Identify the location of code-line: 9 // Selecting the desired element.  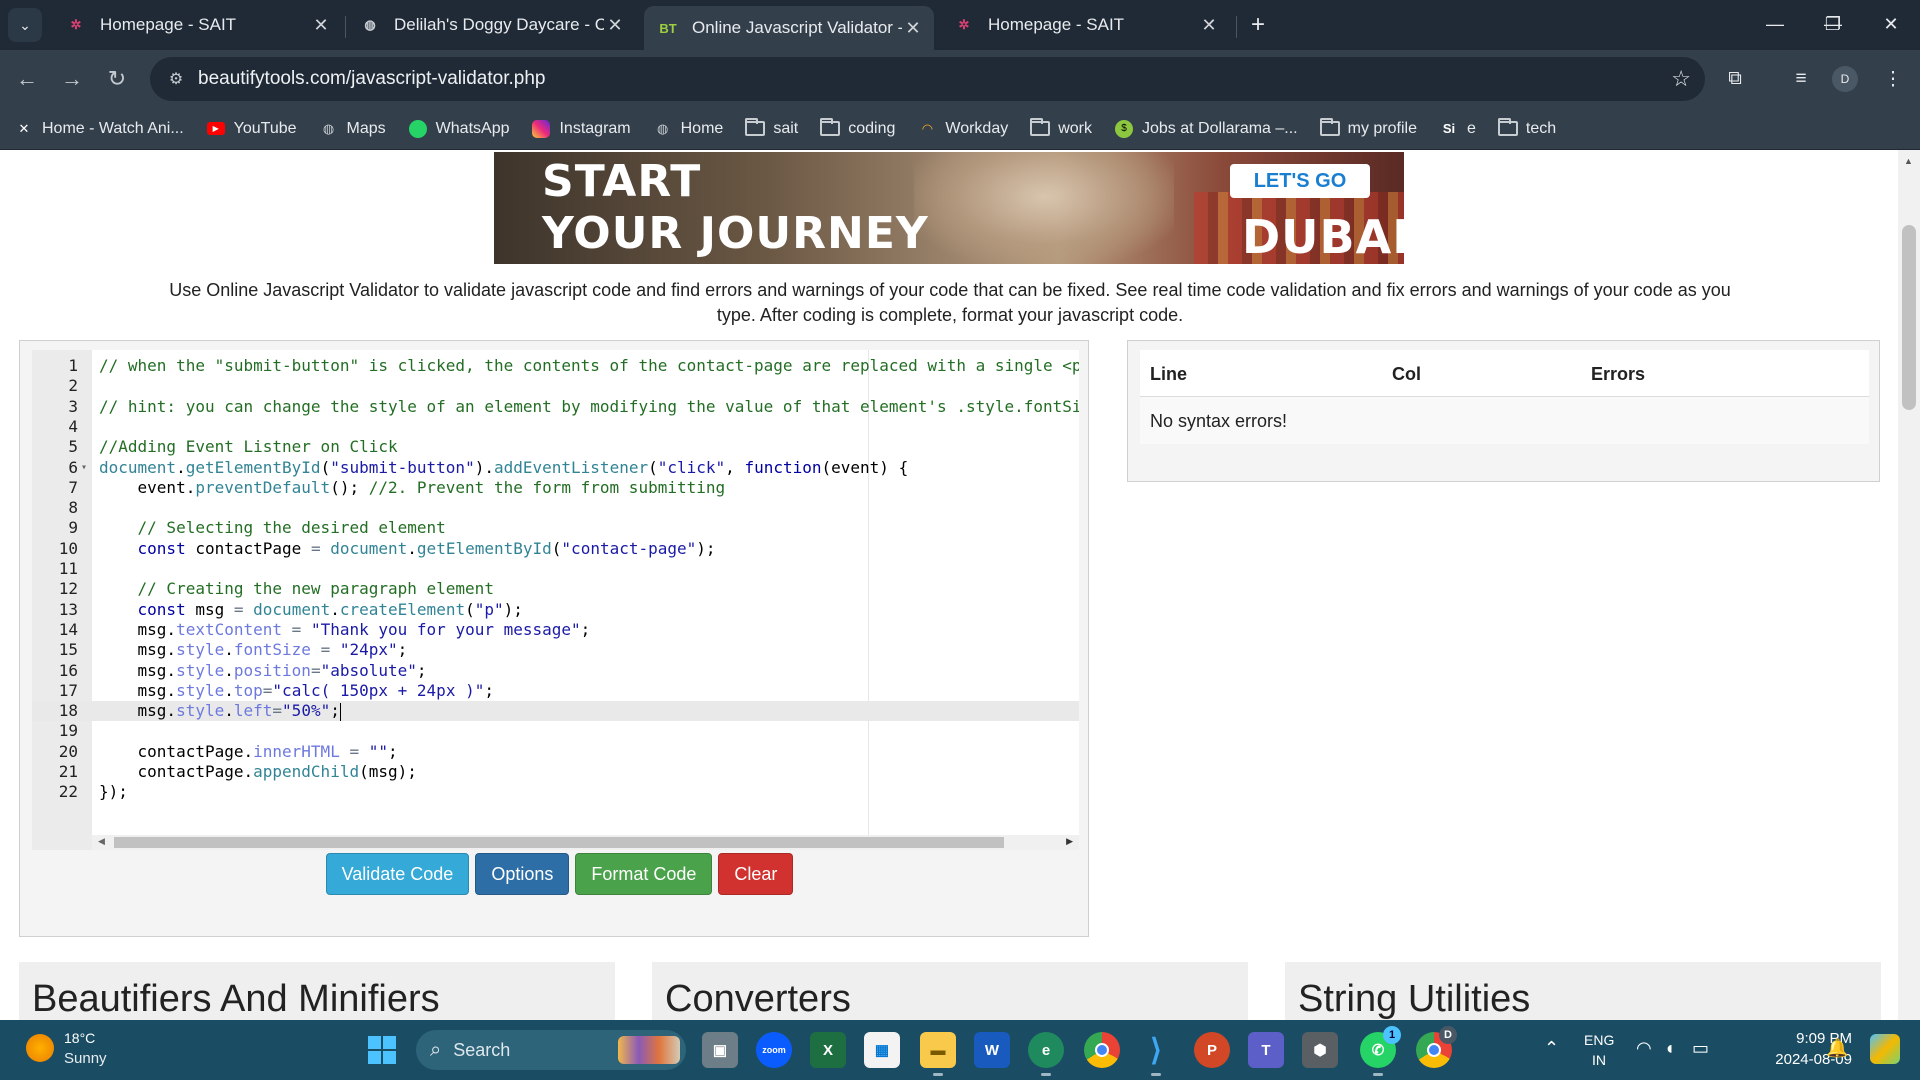
(555, 528).